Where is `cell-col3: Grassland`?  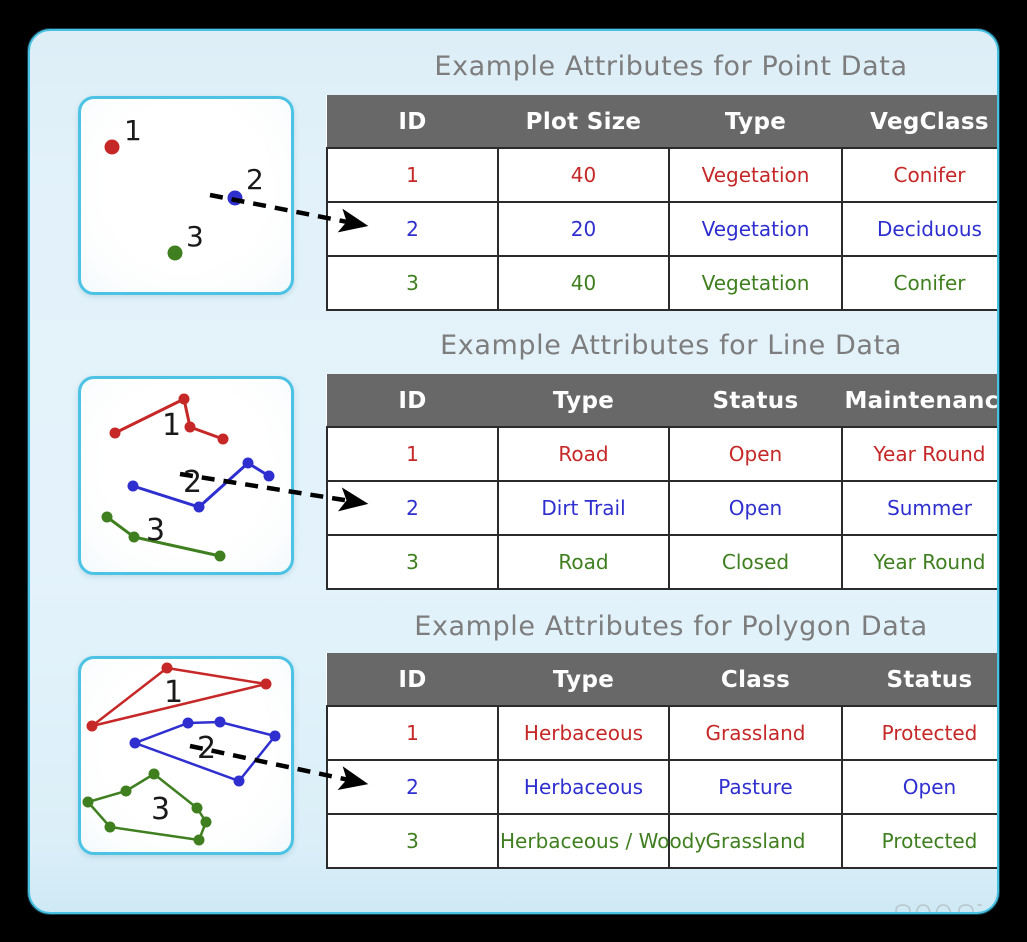
cell-col3: Grassland is located at coordinates (755, 733).